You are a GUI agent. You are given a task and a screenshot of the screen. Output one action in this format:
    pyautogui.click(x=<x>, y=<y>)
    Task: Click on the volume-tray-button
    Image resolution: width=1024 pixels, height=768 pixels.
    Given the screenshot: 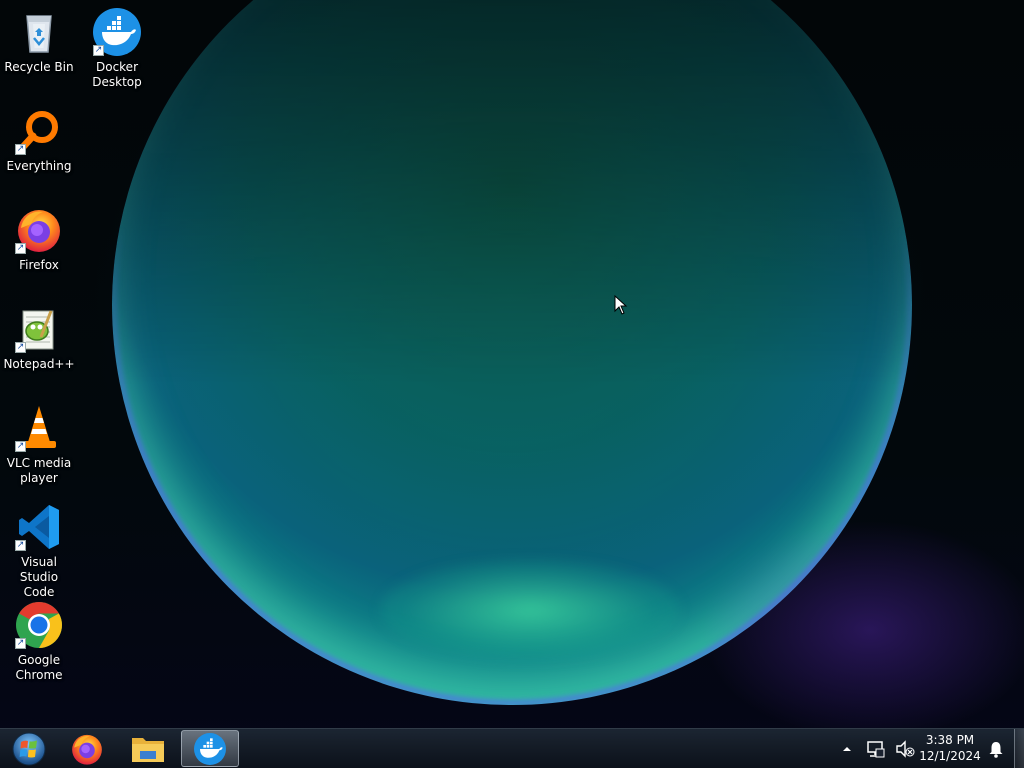 What is the action you would take?
    pyautogui.click(x=905, y=748)
    